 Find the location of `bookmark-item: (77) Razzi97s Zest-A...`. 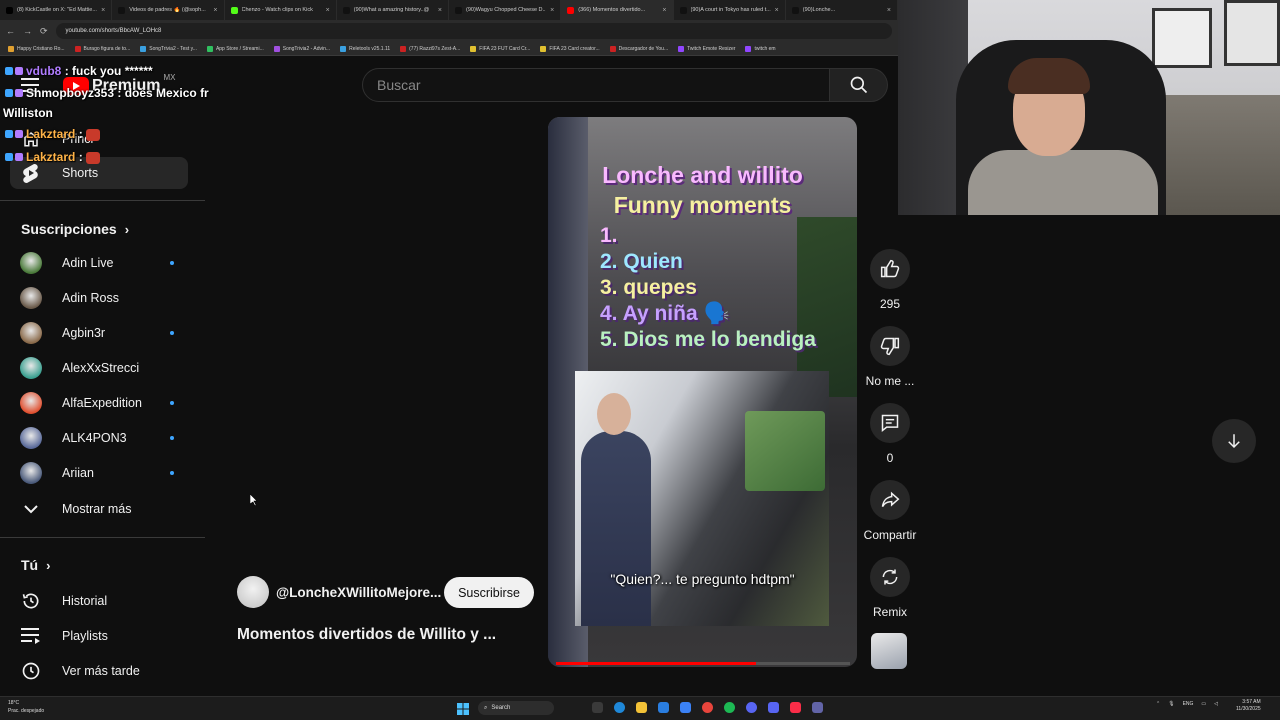

bookmark-item: (77) Razzi97s Zest-A... is located at coordinates (430, 48).